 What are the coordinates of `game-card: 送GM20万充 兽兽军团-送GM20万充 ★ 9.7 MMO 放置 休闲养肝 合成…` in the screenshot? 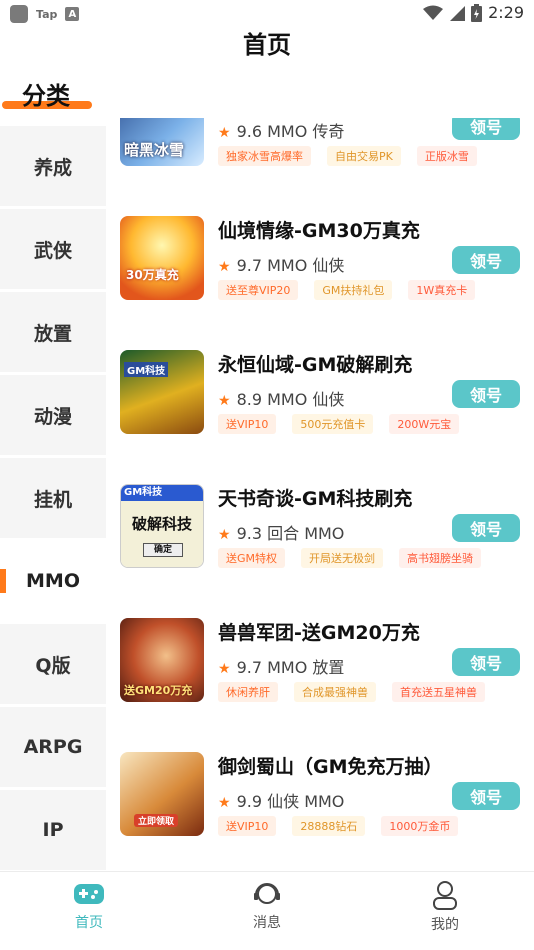 It's located at (320, 663).